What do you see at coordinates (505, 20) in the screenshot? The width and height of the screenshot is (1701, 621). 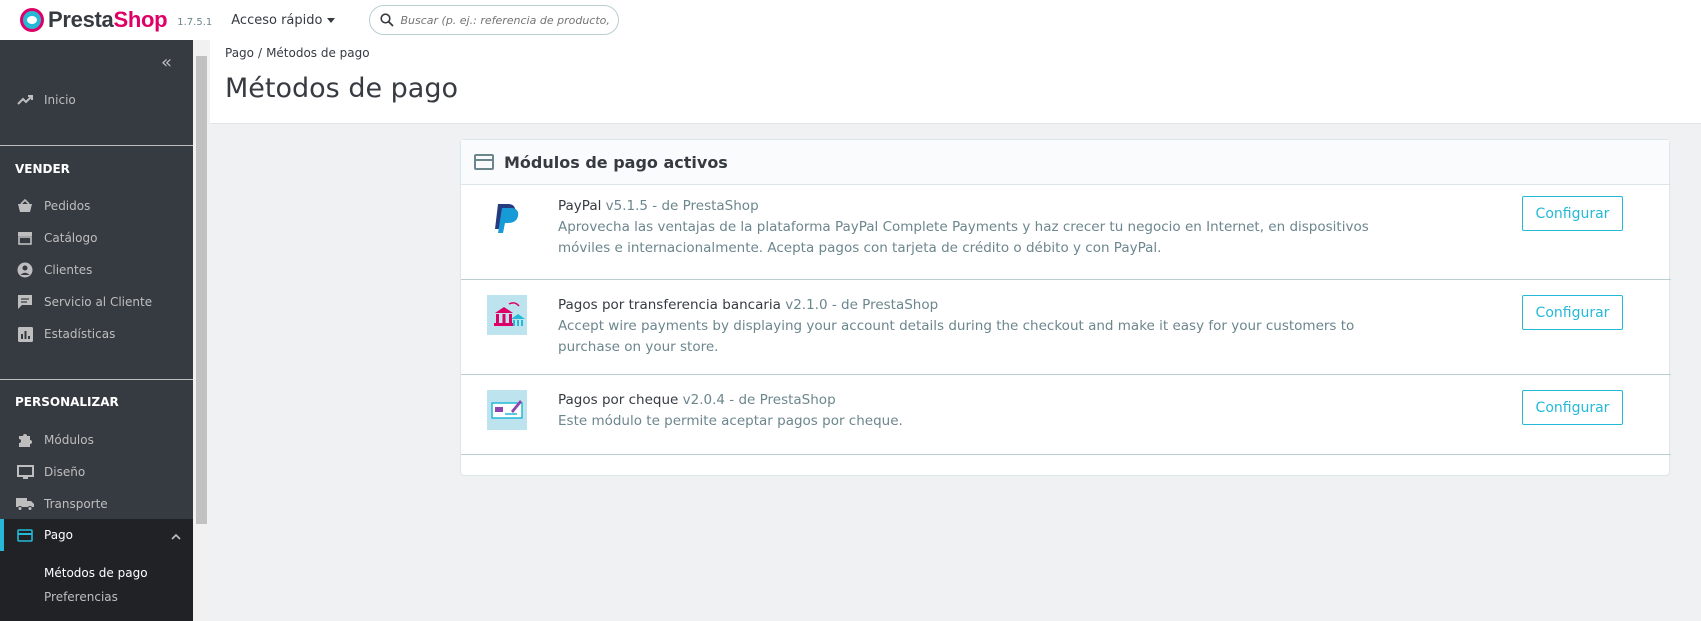 I see `search-input` at bounding box center [505, 20].